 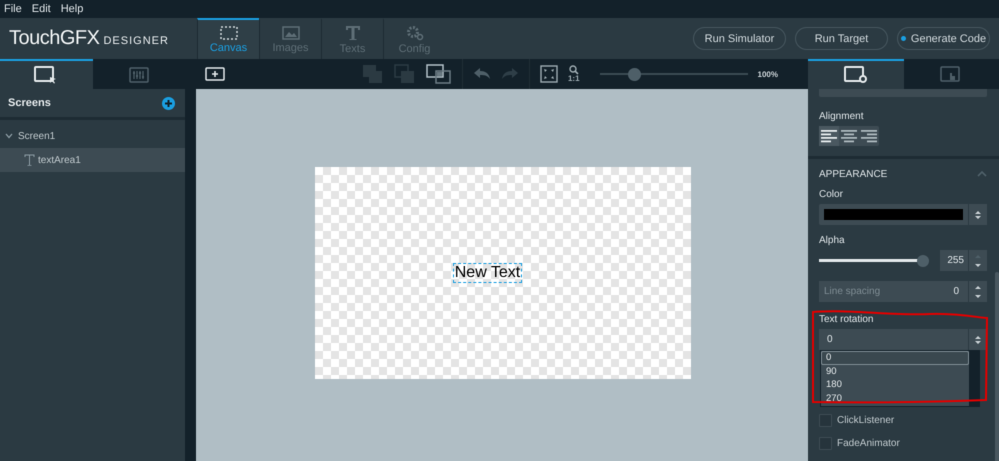 I want to click on properties-tab, so click(x=856, y=74).